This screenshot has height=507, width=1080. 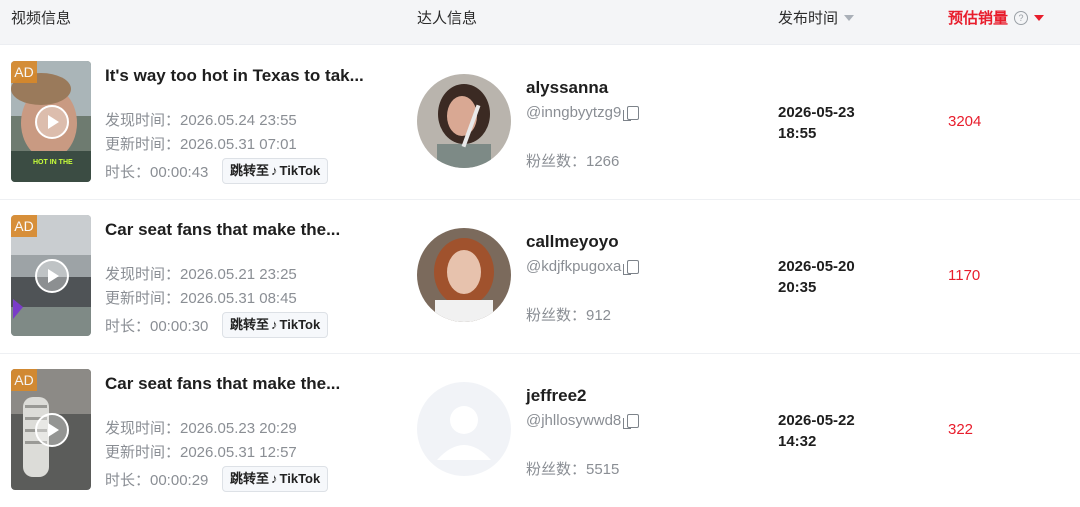 What do you see at coordinates (567, 88) in the screenshot?
I see `creator-name: alyssanna` at bounding box center [567, 88].